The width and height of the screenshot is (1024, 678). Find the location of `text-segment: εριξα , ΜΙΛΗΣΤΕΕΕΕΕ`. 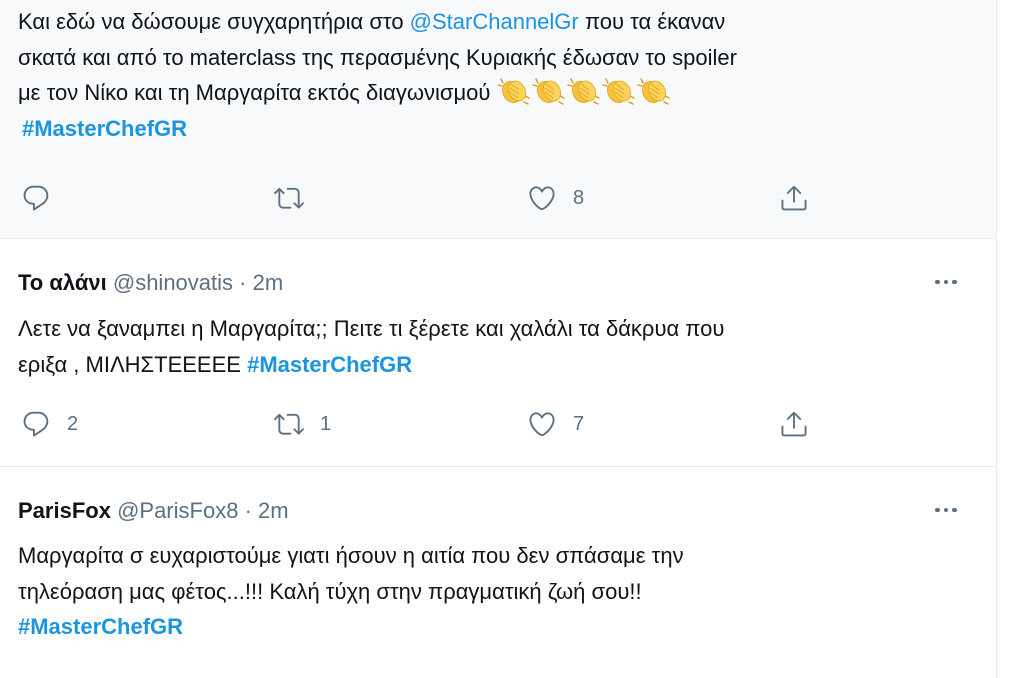

text-segment: εριξα , ΜΙΛΗΣΤΕΕΕΕΕ is located at coordinates (133, 364).